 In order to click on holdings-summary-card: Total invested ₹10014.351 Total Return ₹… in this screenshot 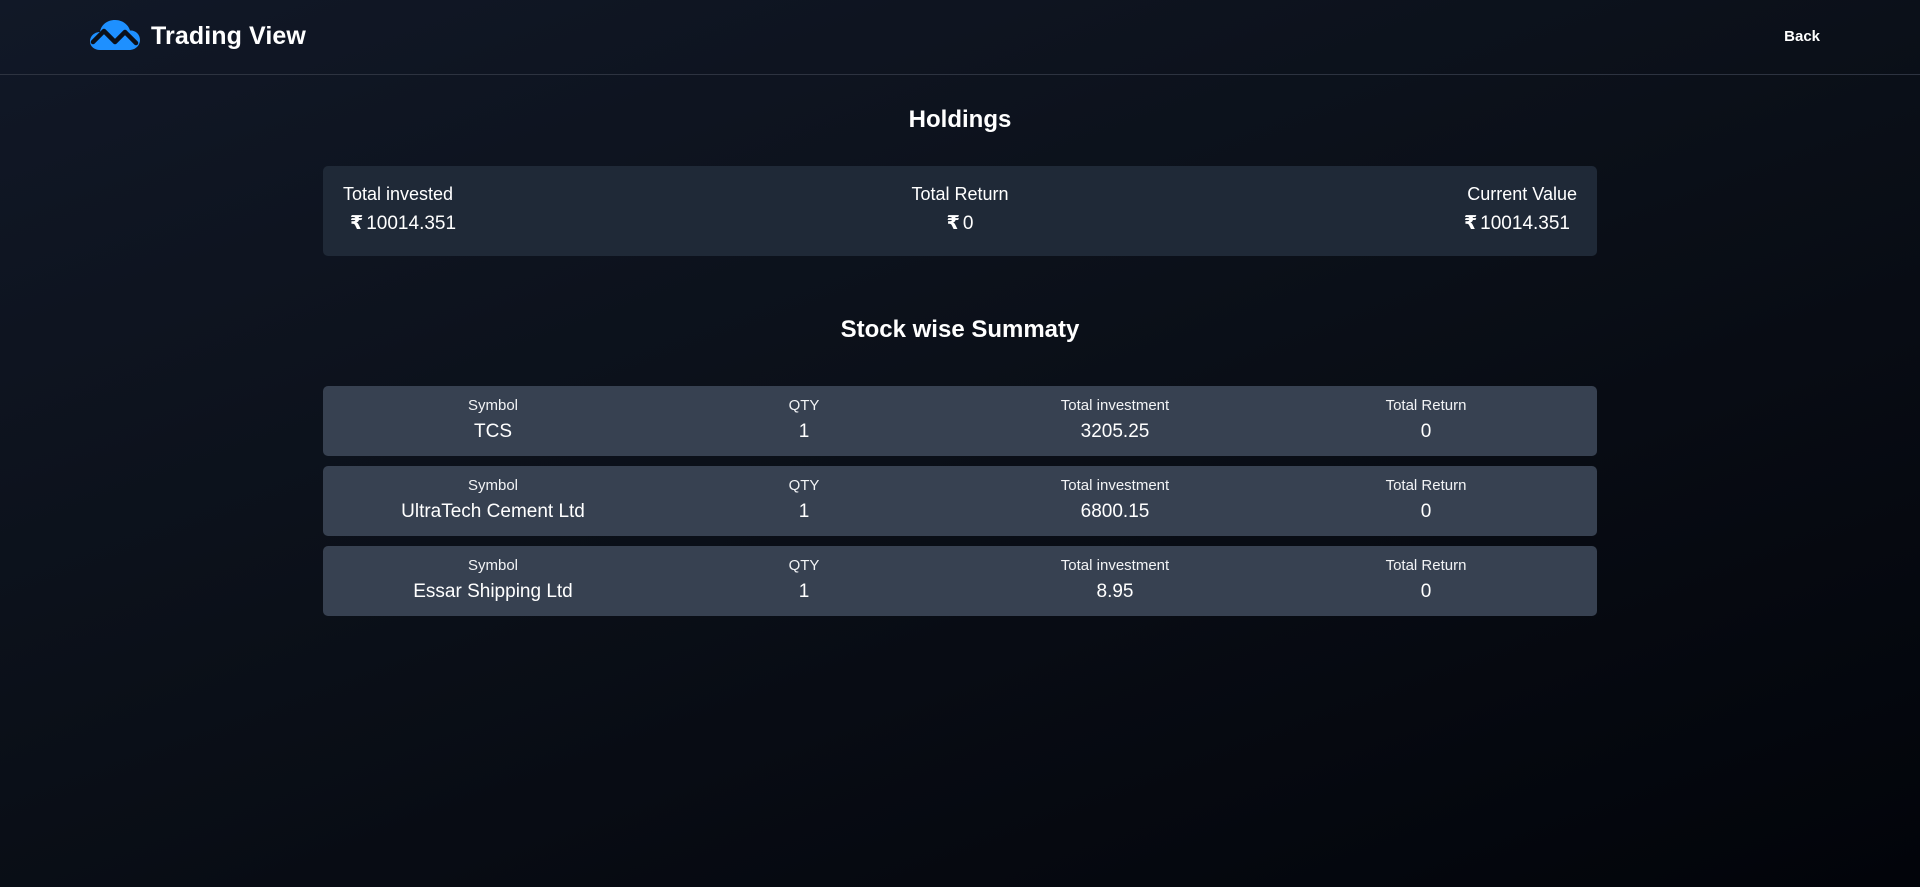, I will do `click(960, 211)`.